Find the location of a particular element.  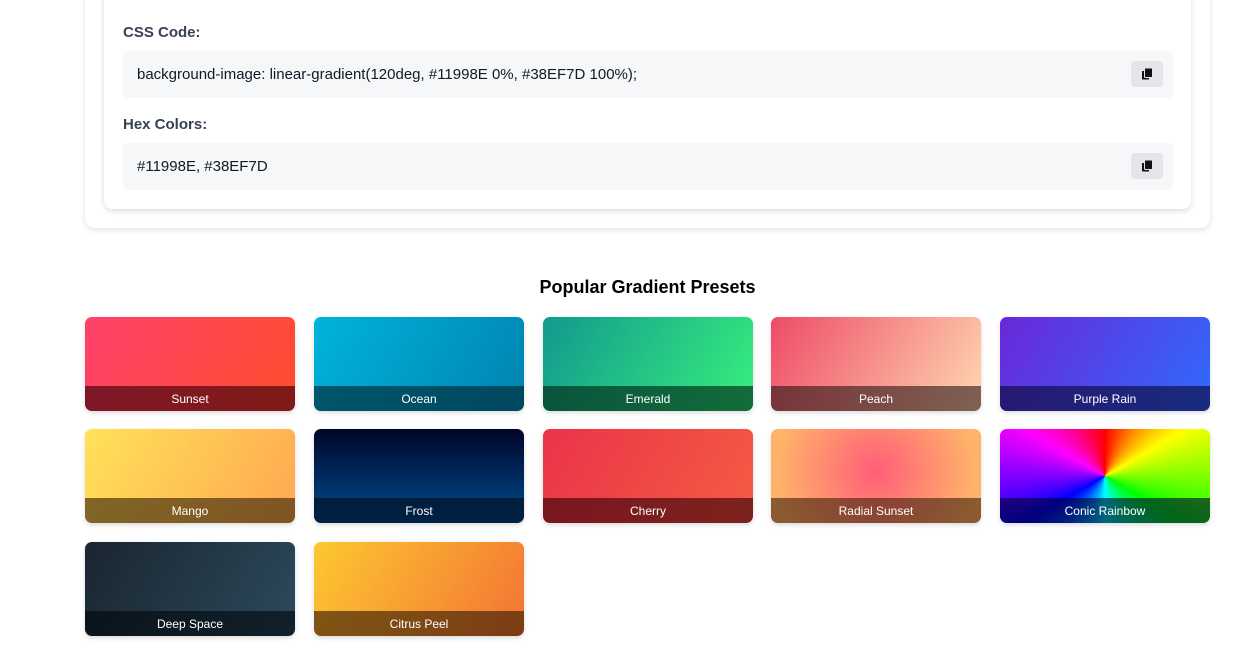

preset-label: Conic Rainbow is located at coordinates (1105, 510).